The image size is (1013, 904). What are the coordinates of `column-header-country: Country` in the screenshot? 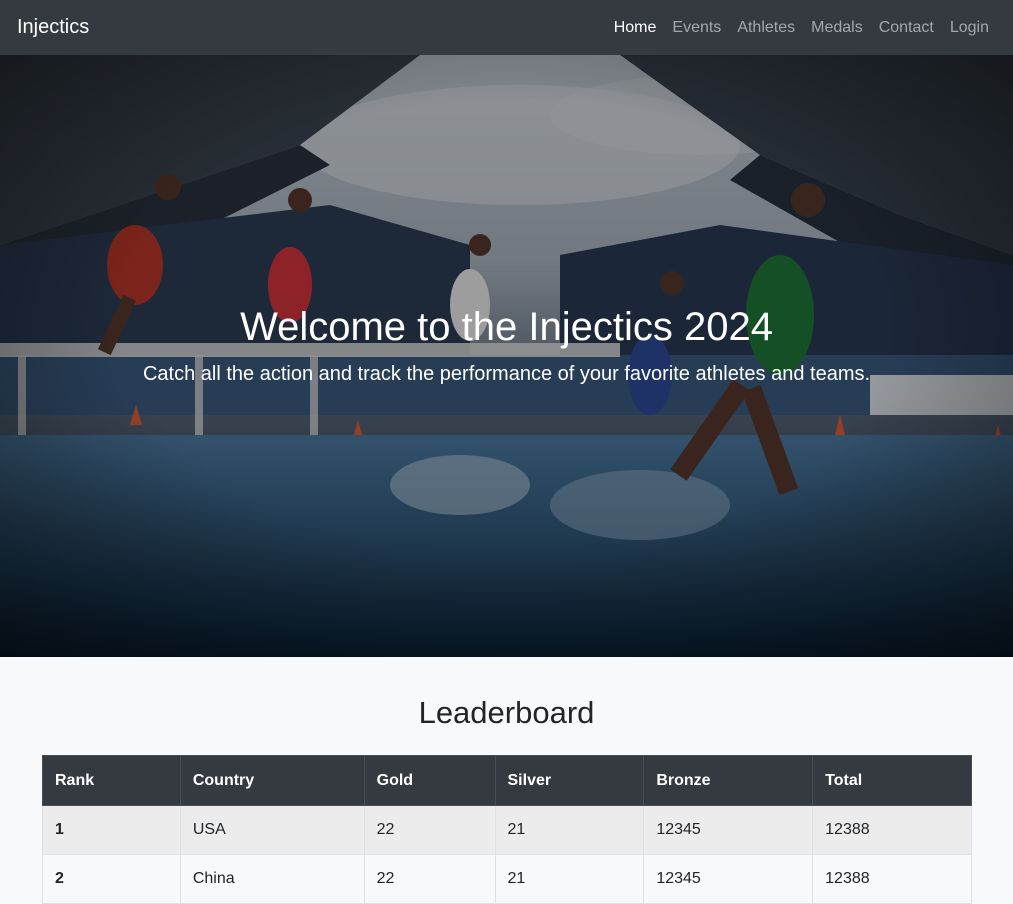 It's located at (272, 780).